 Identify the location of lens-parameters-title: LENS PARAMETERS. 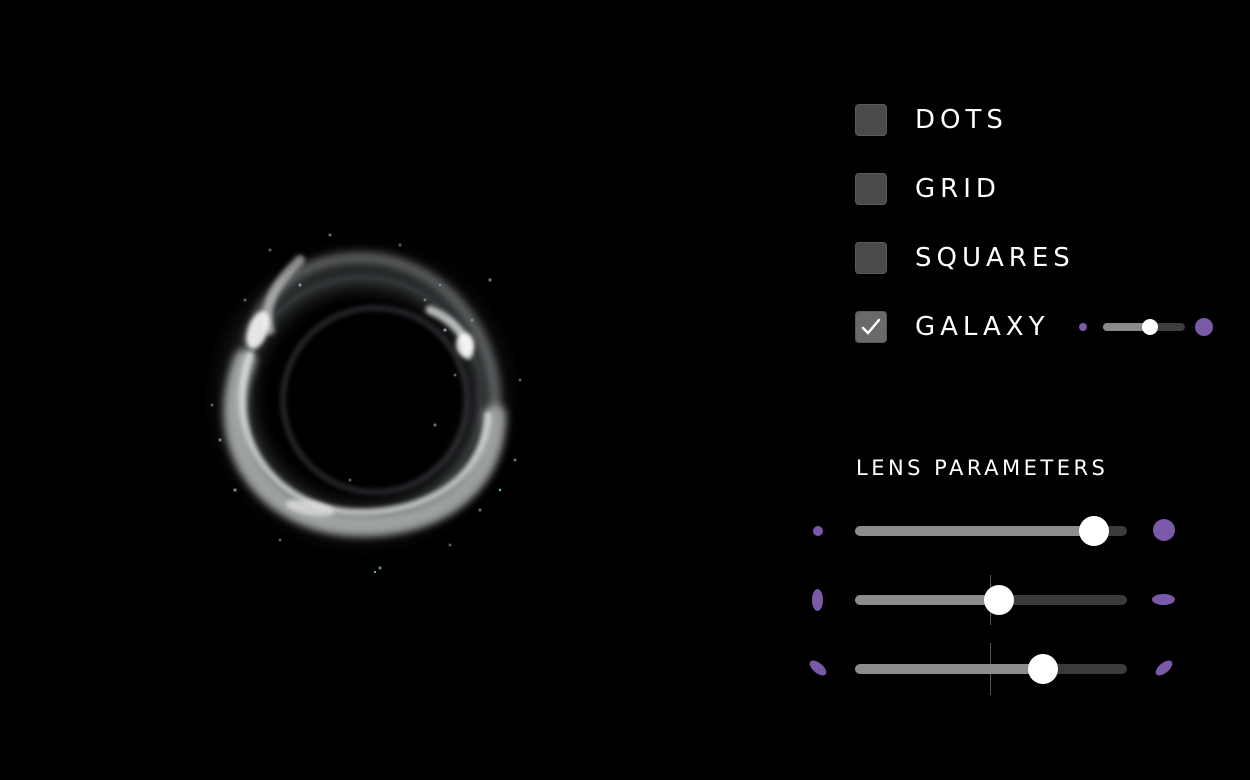
(982, 468).